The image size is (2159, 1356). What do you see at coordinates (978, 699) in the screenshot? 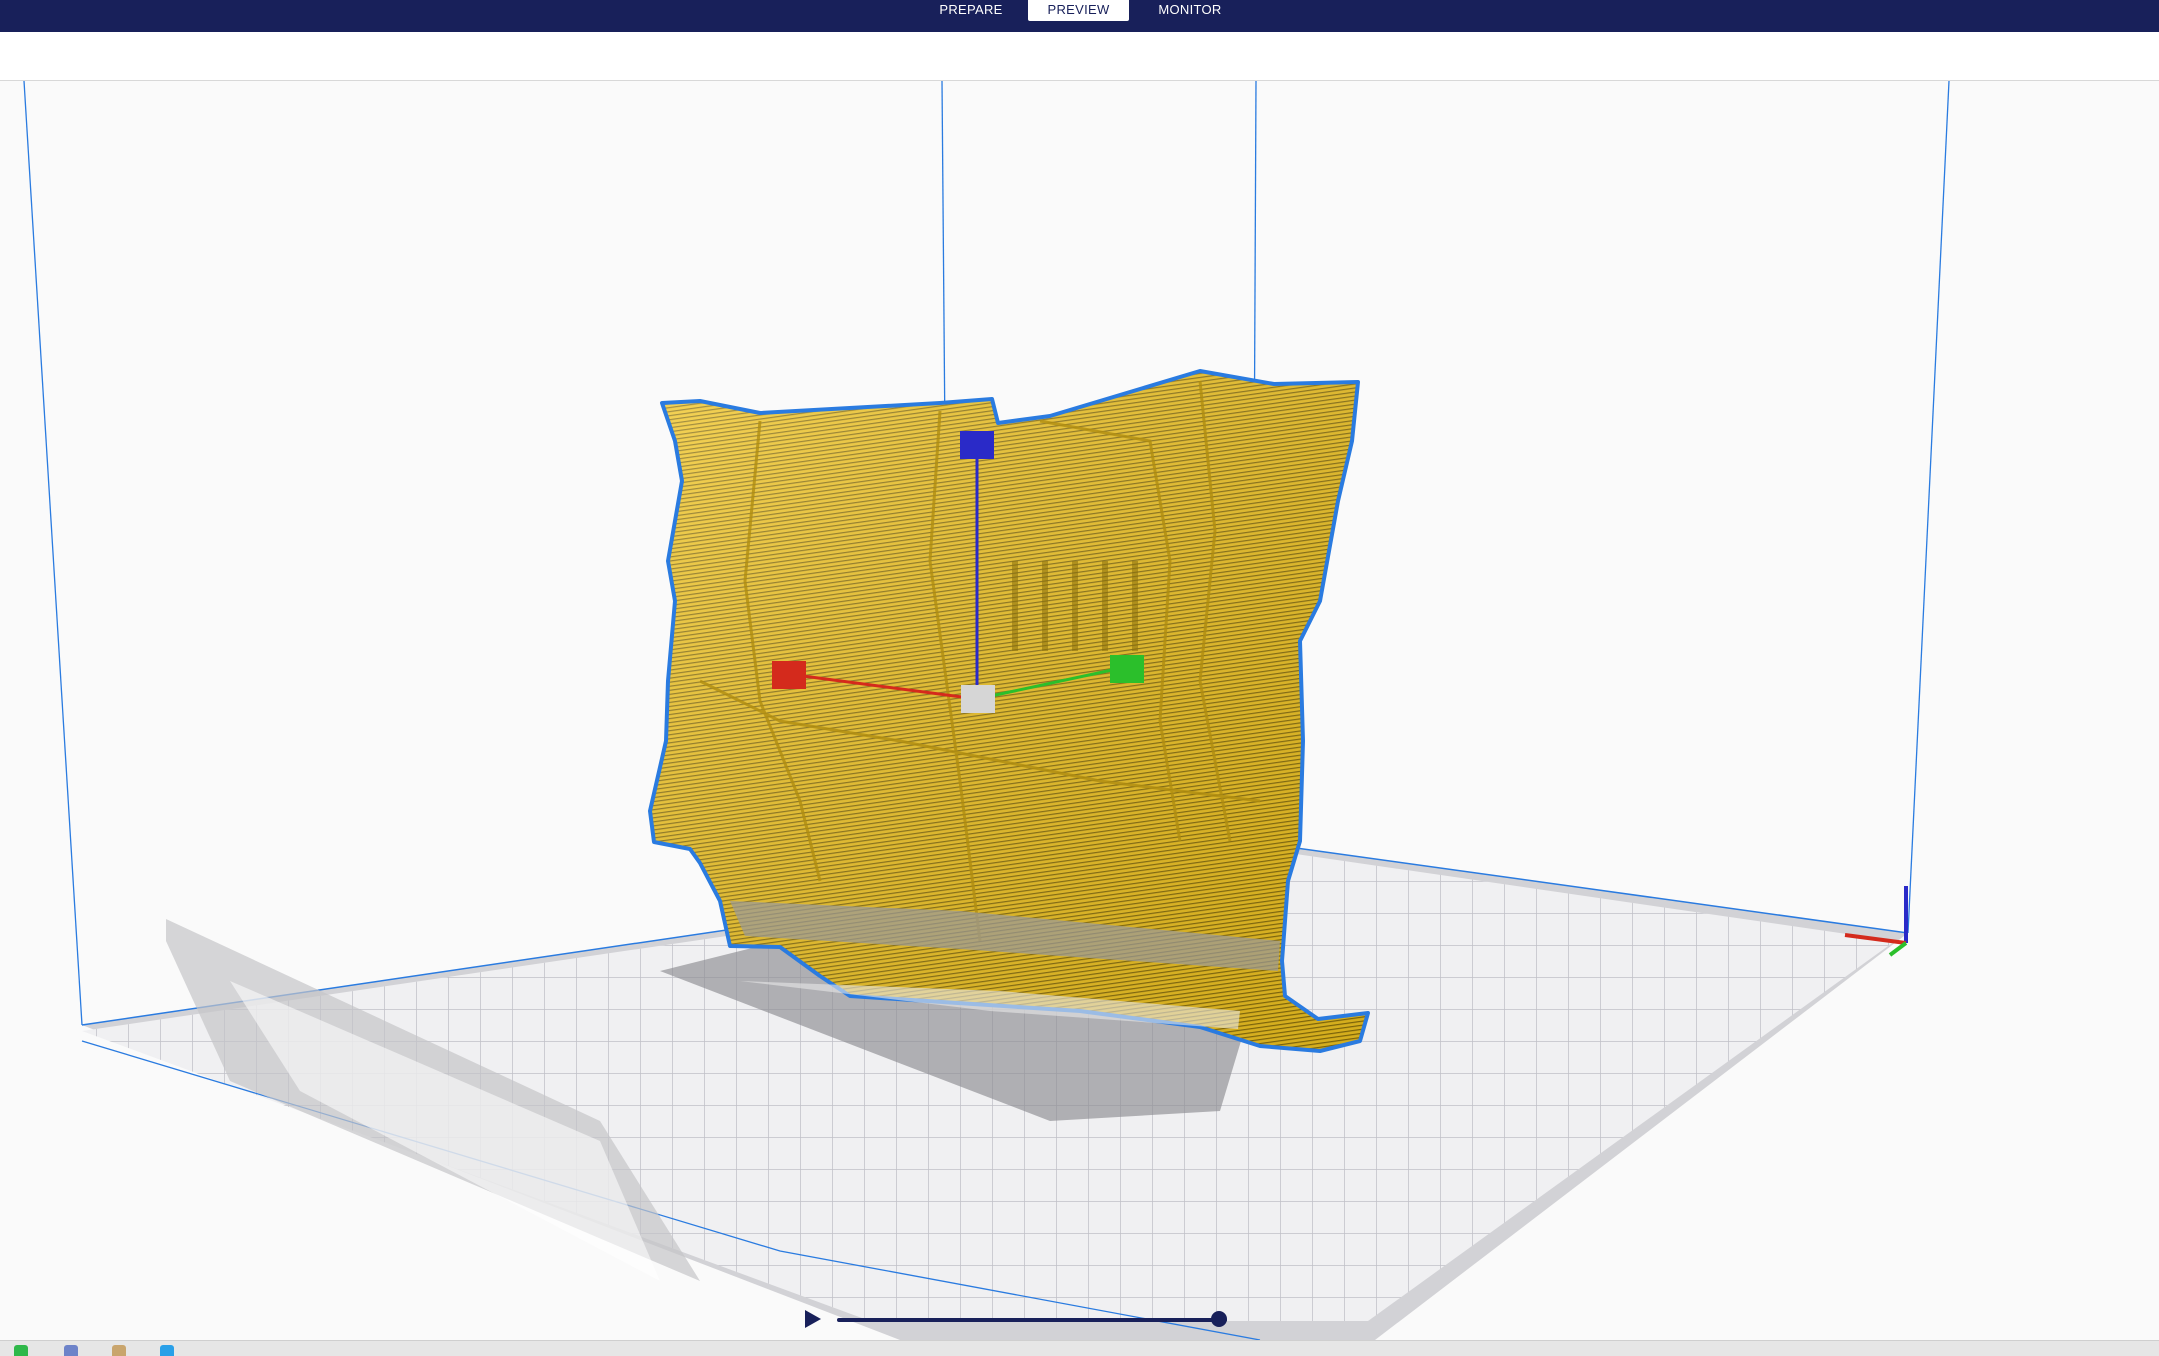
I see `gizmo-center-handle` at bounding box center [978, 699].